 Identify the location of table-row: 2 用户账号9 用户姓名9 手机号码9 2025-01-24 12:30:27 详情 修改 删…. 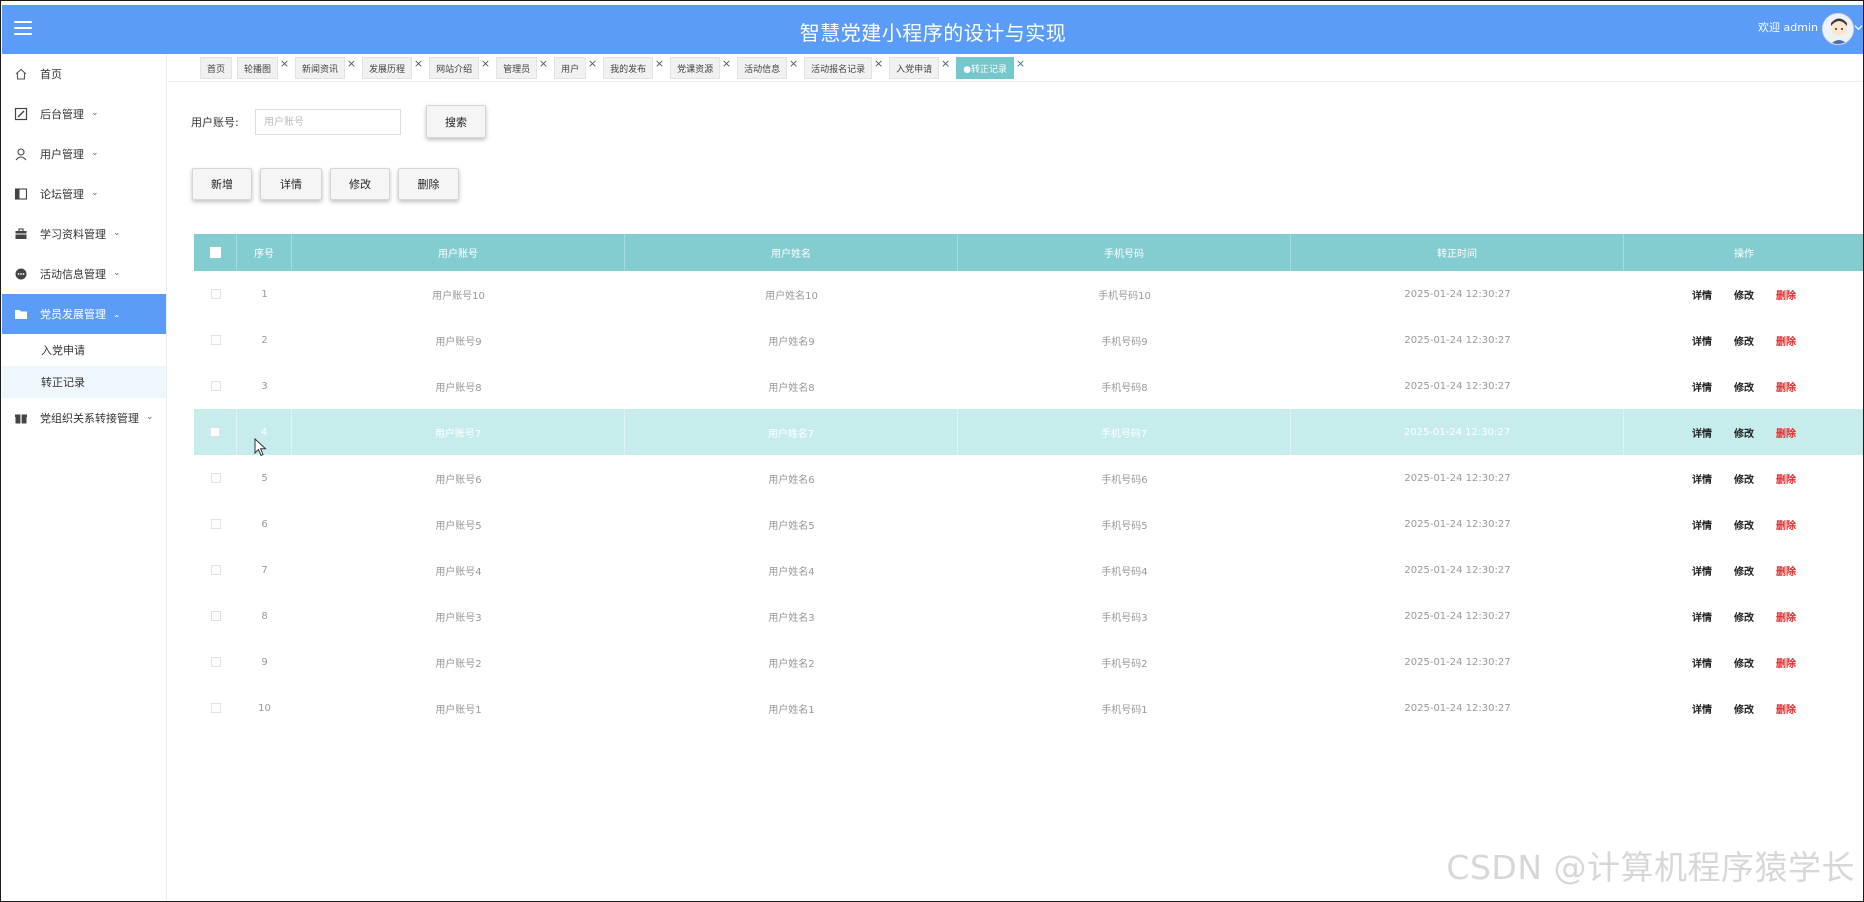
(1028, 340).